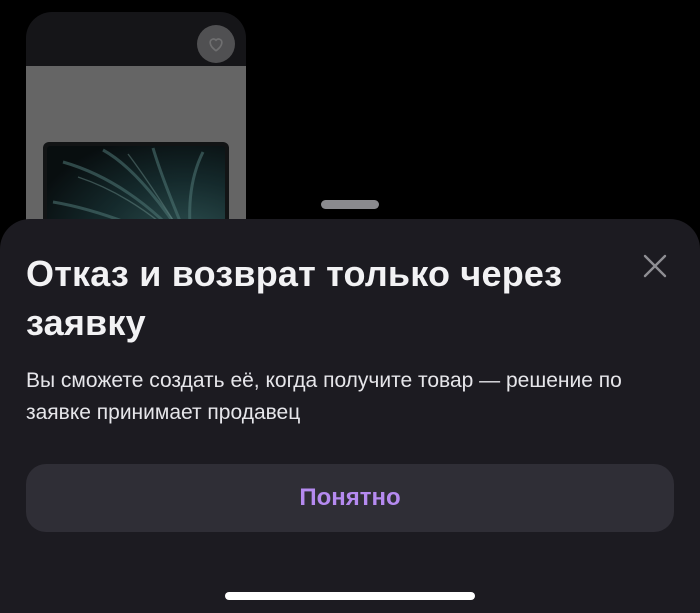 This screenshot has height=613, width=700. Describe the element at coordinates (350, 498) in the screenshot. I see `understood-button: Понятно` at that location.